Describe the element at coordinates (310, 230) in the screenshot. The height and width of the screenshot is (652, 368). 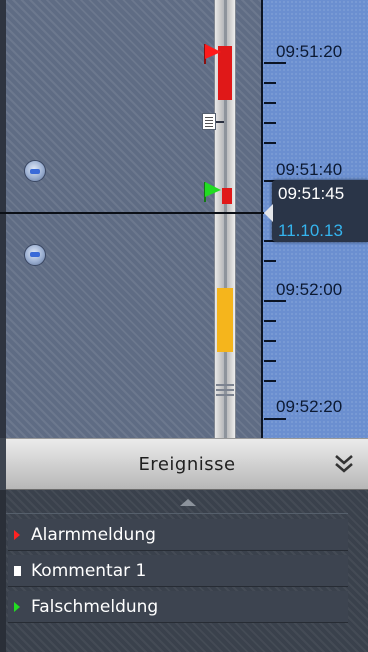
I see `cursor-date: 11.10.13` at that location.